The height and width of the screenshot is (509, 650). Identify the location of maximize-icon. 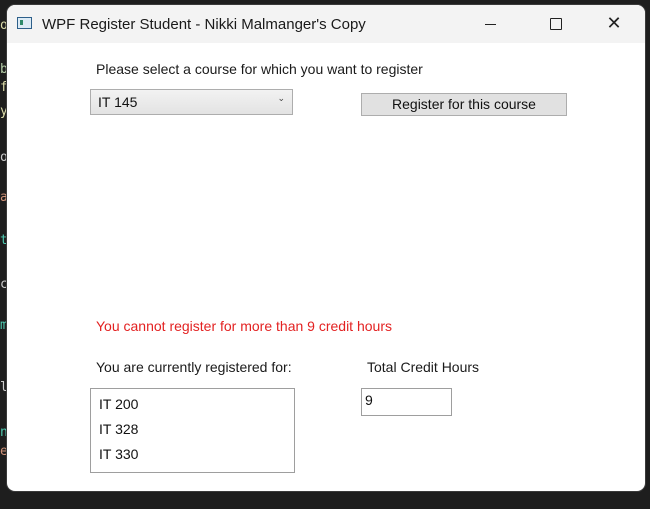
(556, 24).